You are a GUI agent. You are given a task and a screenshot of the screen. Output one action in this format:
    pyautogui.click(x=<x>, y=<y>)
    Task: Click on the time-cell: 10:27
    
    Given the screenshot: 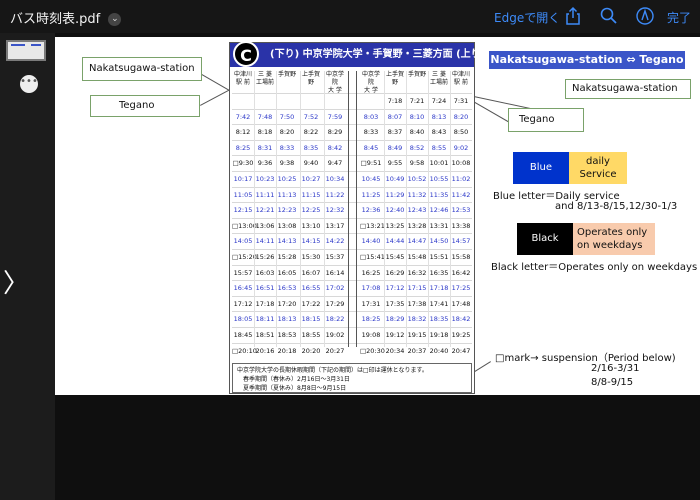 What is the action you would take?
    pyautogui.click(x=311, y=179)
    